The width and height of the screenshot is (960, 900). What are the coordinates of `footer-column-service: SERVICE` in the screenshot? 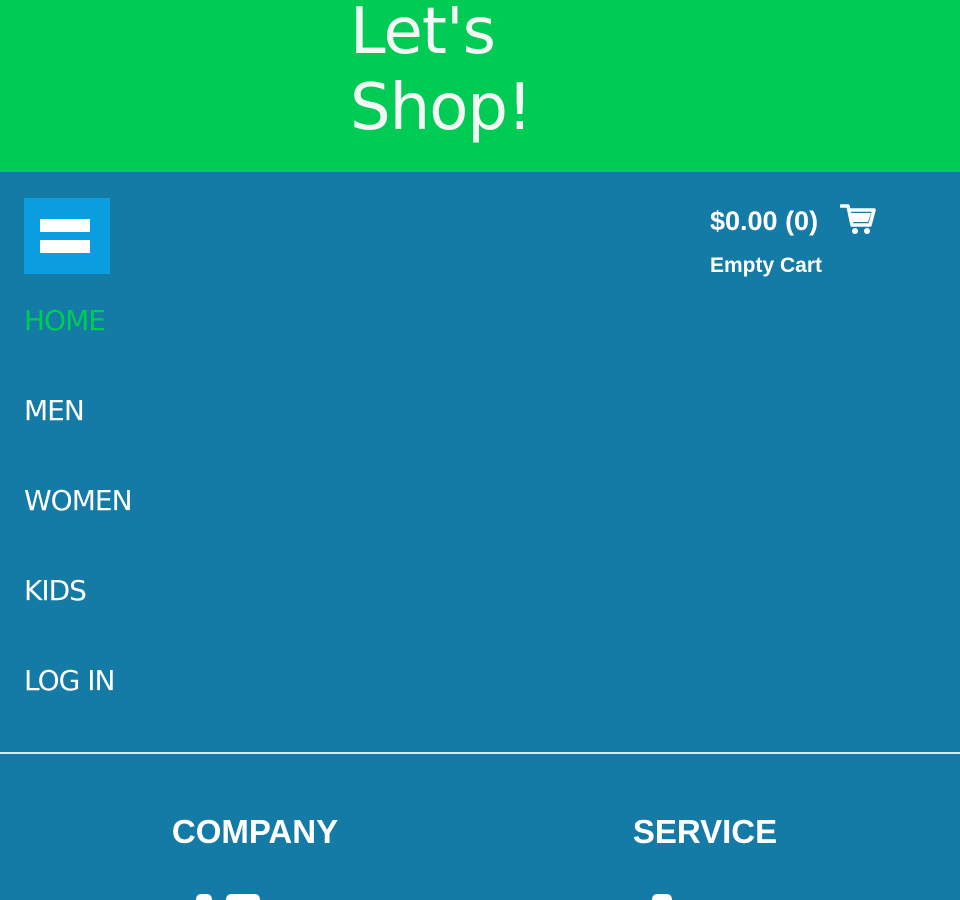 It's located at (705, 832).